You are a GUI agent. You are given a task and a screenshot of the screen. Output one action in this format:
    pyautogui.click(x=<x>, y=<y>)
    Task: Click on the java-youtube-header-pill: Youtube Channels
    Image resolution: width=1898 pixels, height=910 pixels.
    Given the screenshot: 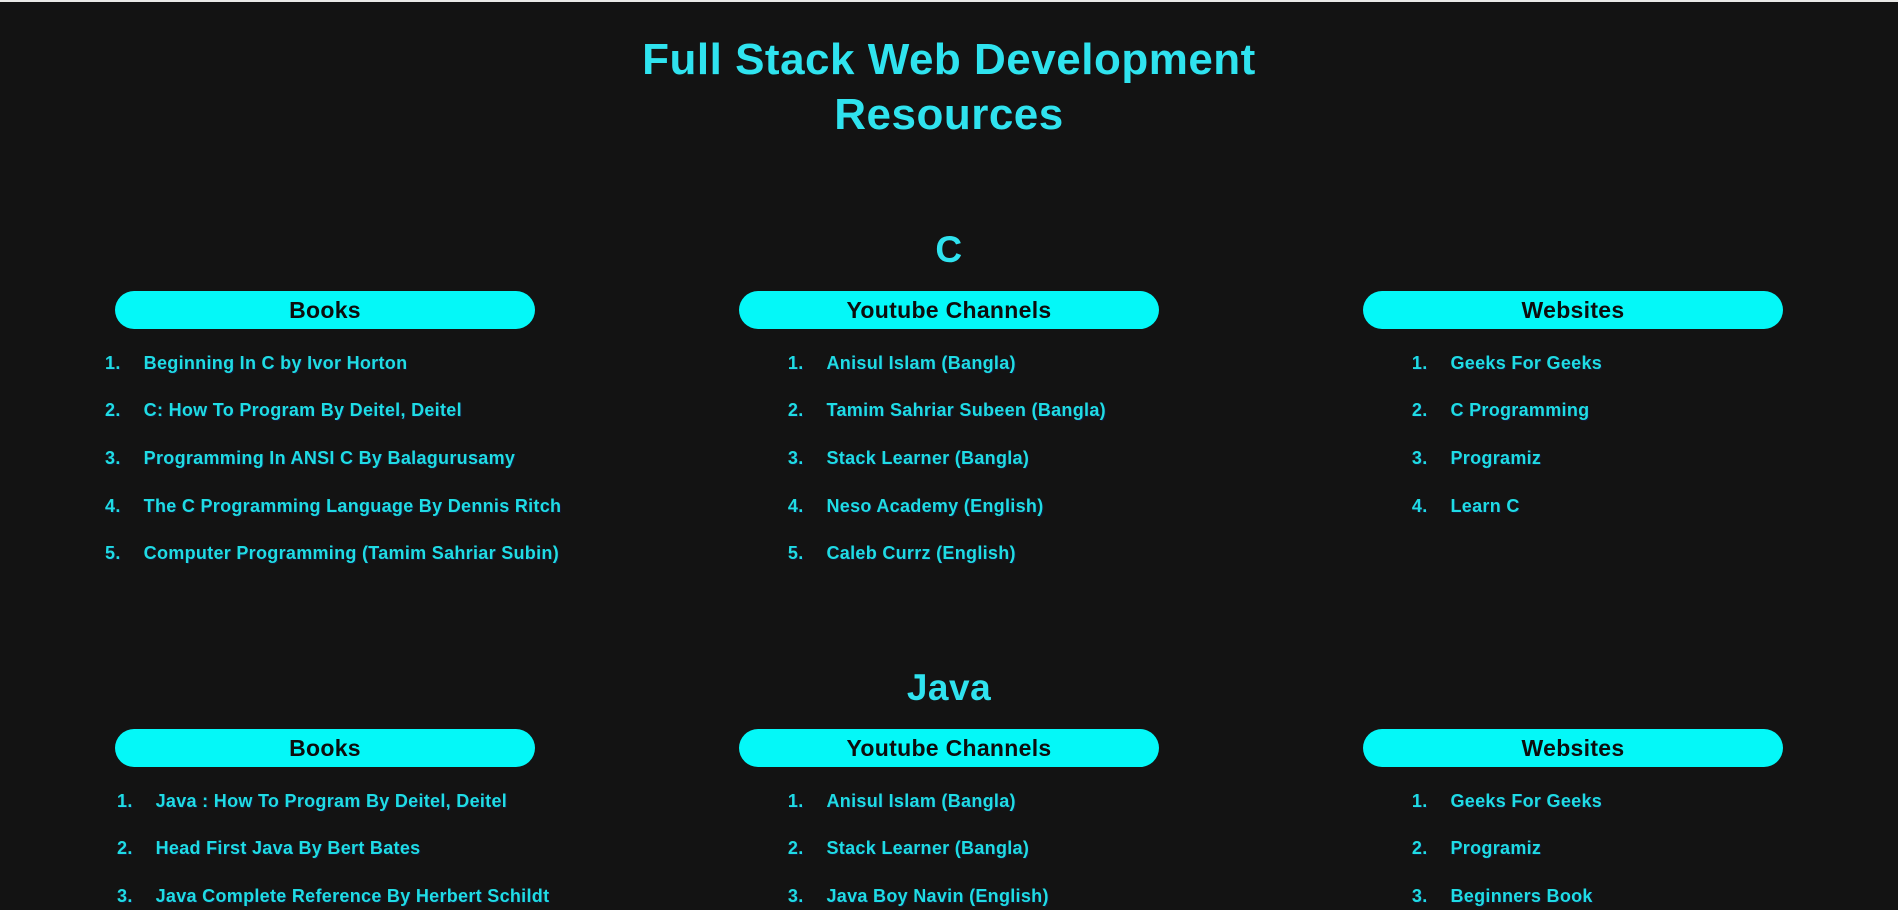 What is the action you would take?
    pyautogui.click(x=949, y=747)
    